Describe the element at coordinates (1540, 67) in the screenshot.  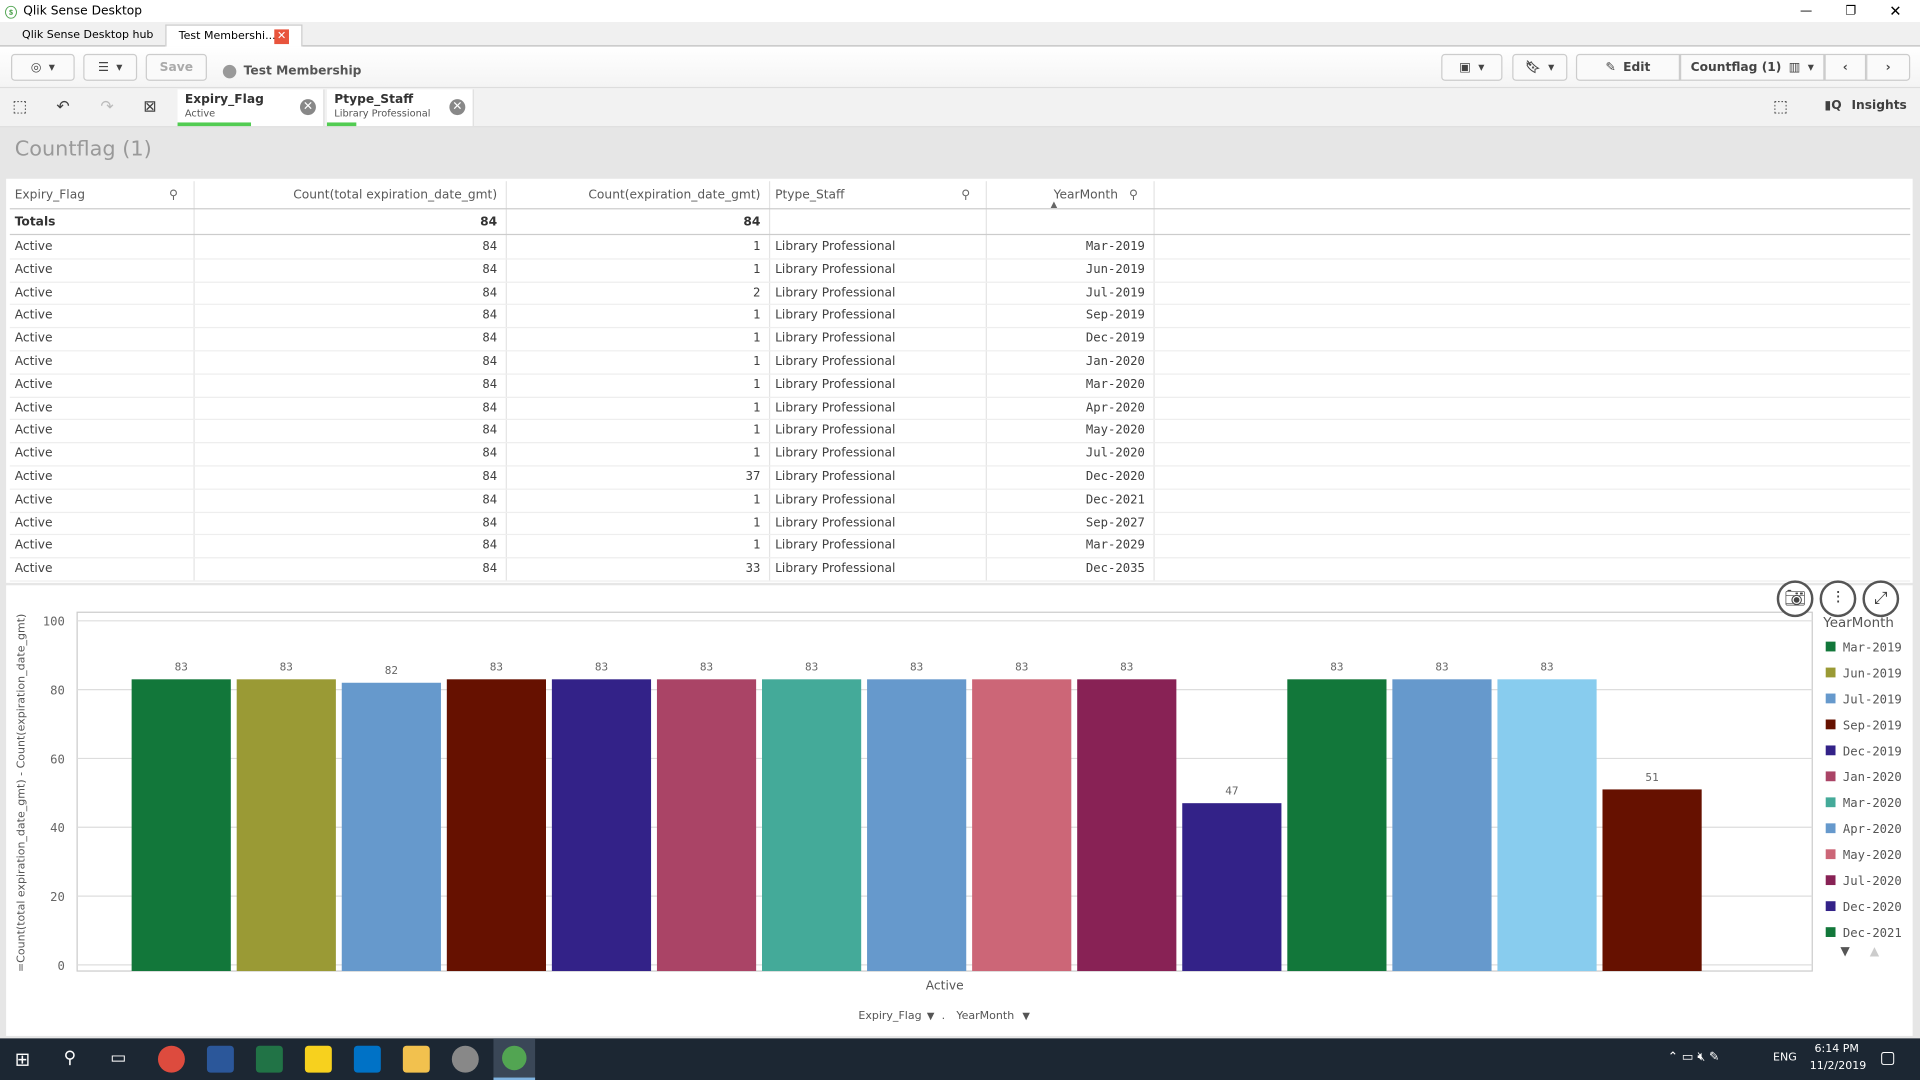
I see `bookmark-button: 🔖︎ ▾` at that location.